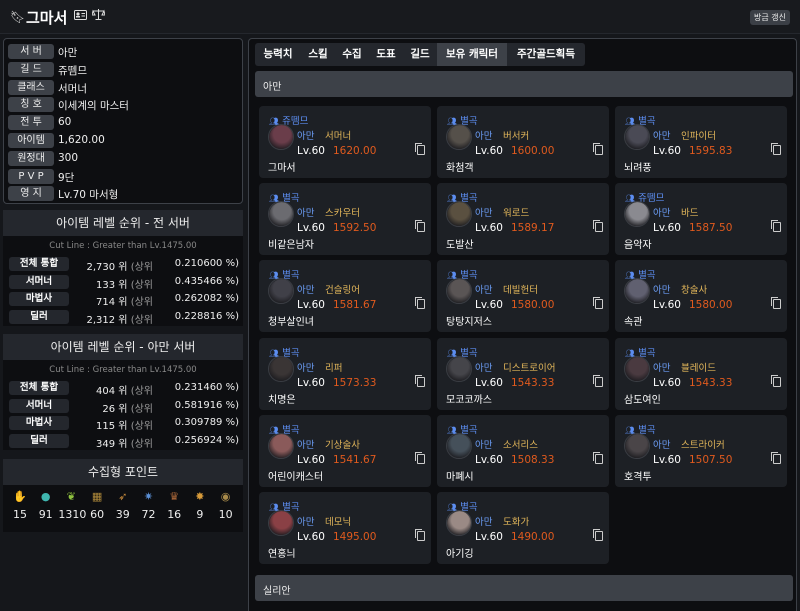  I want to click on profile-value: 1,620.00, so click(81, 140).